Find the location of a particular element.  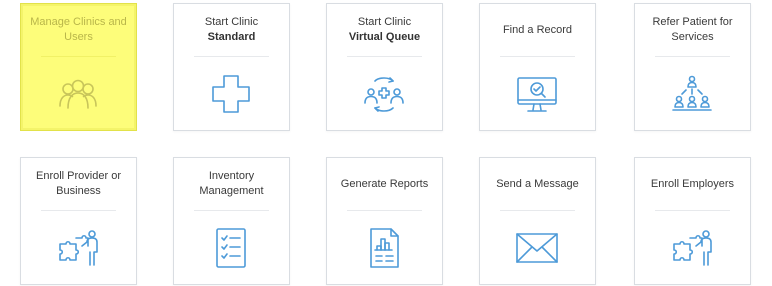

tile-title: Enroll Employers is located at coordinates (692, 184).